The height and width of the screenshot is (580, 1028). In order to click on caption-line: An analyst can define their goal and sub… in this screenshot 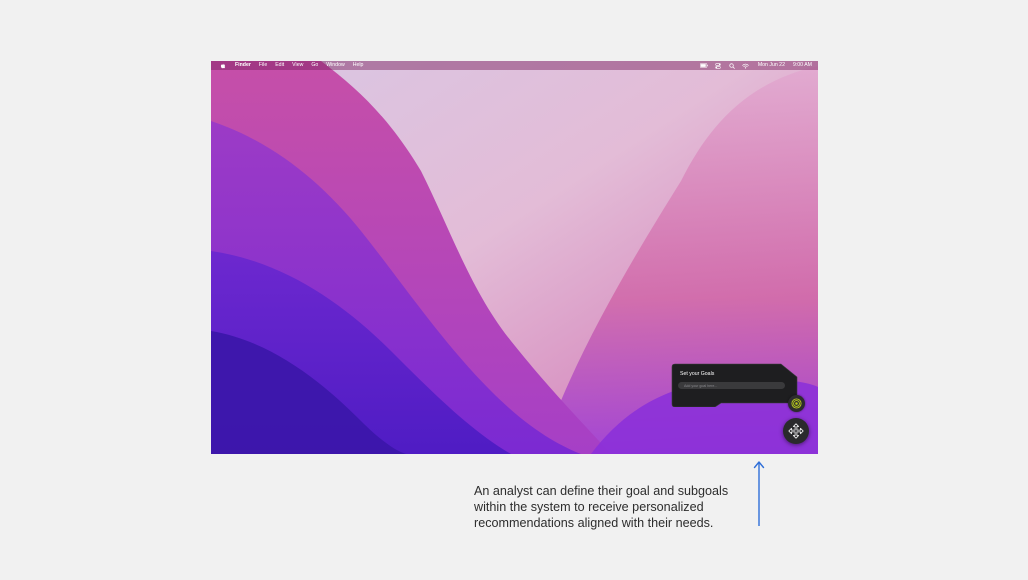, I will do `click(601, 491)`.